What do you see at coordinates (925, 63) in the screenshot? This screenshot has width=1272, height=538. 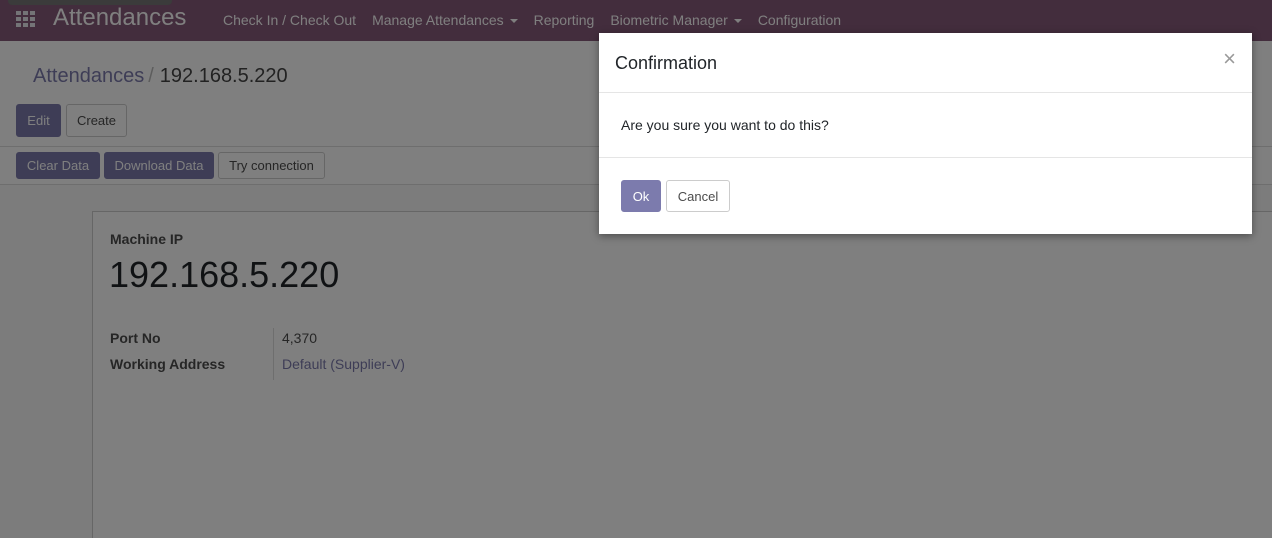 I see `modal-header: Confirmation ×` at bounding box center [925, 63].